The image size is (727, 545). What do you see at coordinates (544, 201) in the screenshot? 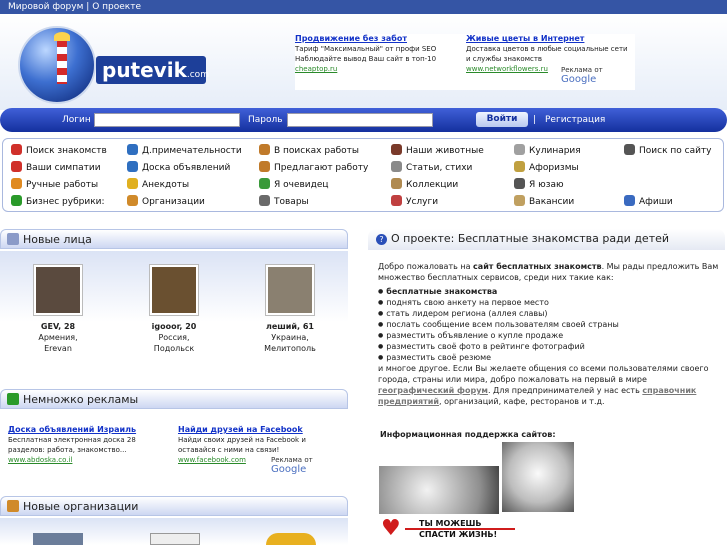
I see `menu-item: Вакансии` at bounding box center [544, 201].